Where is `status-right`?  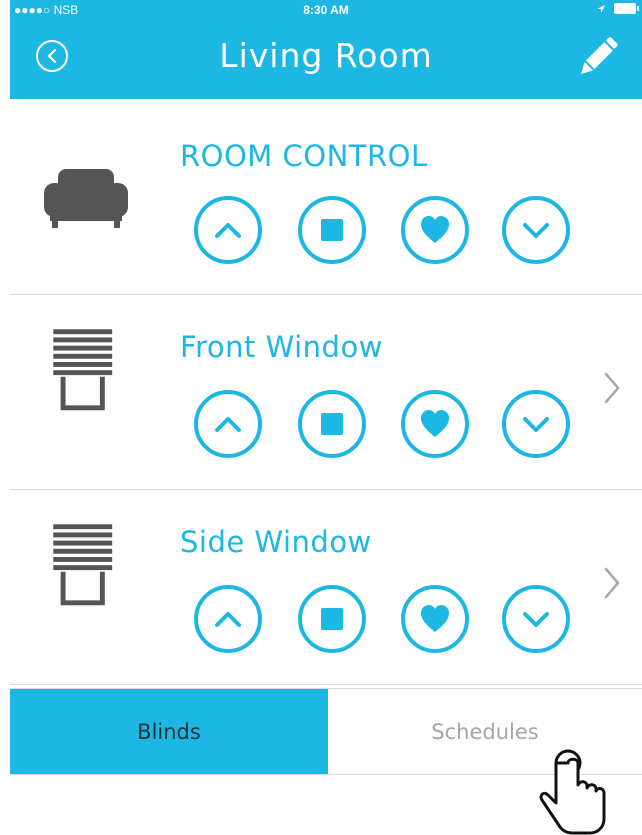
status-right is located at coordinates (617, 8).